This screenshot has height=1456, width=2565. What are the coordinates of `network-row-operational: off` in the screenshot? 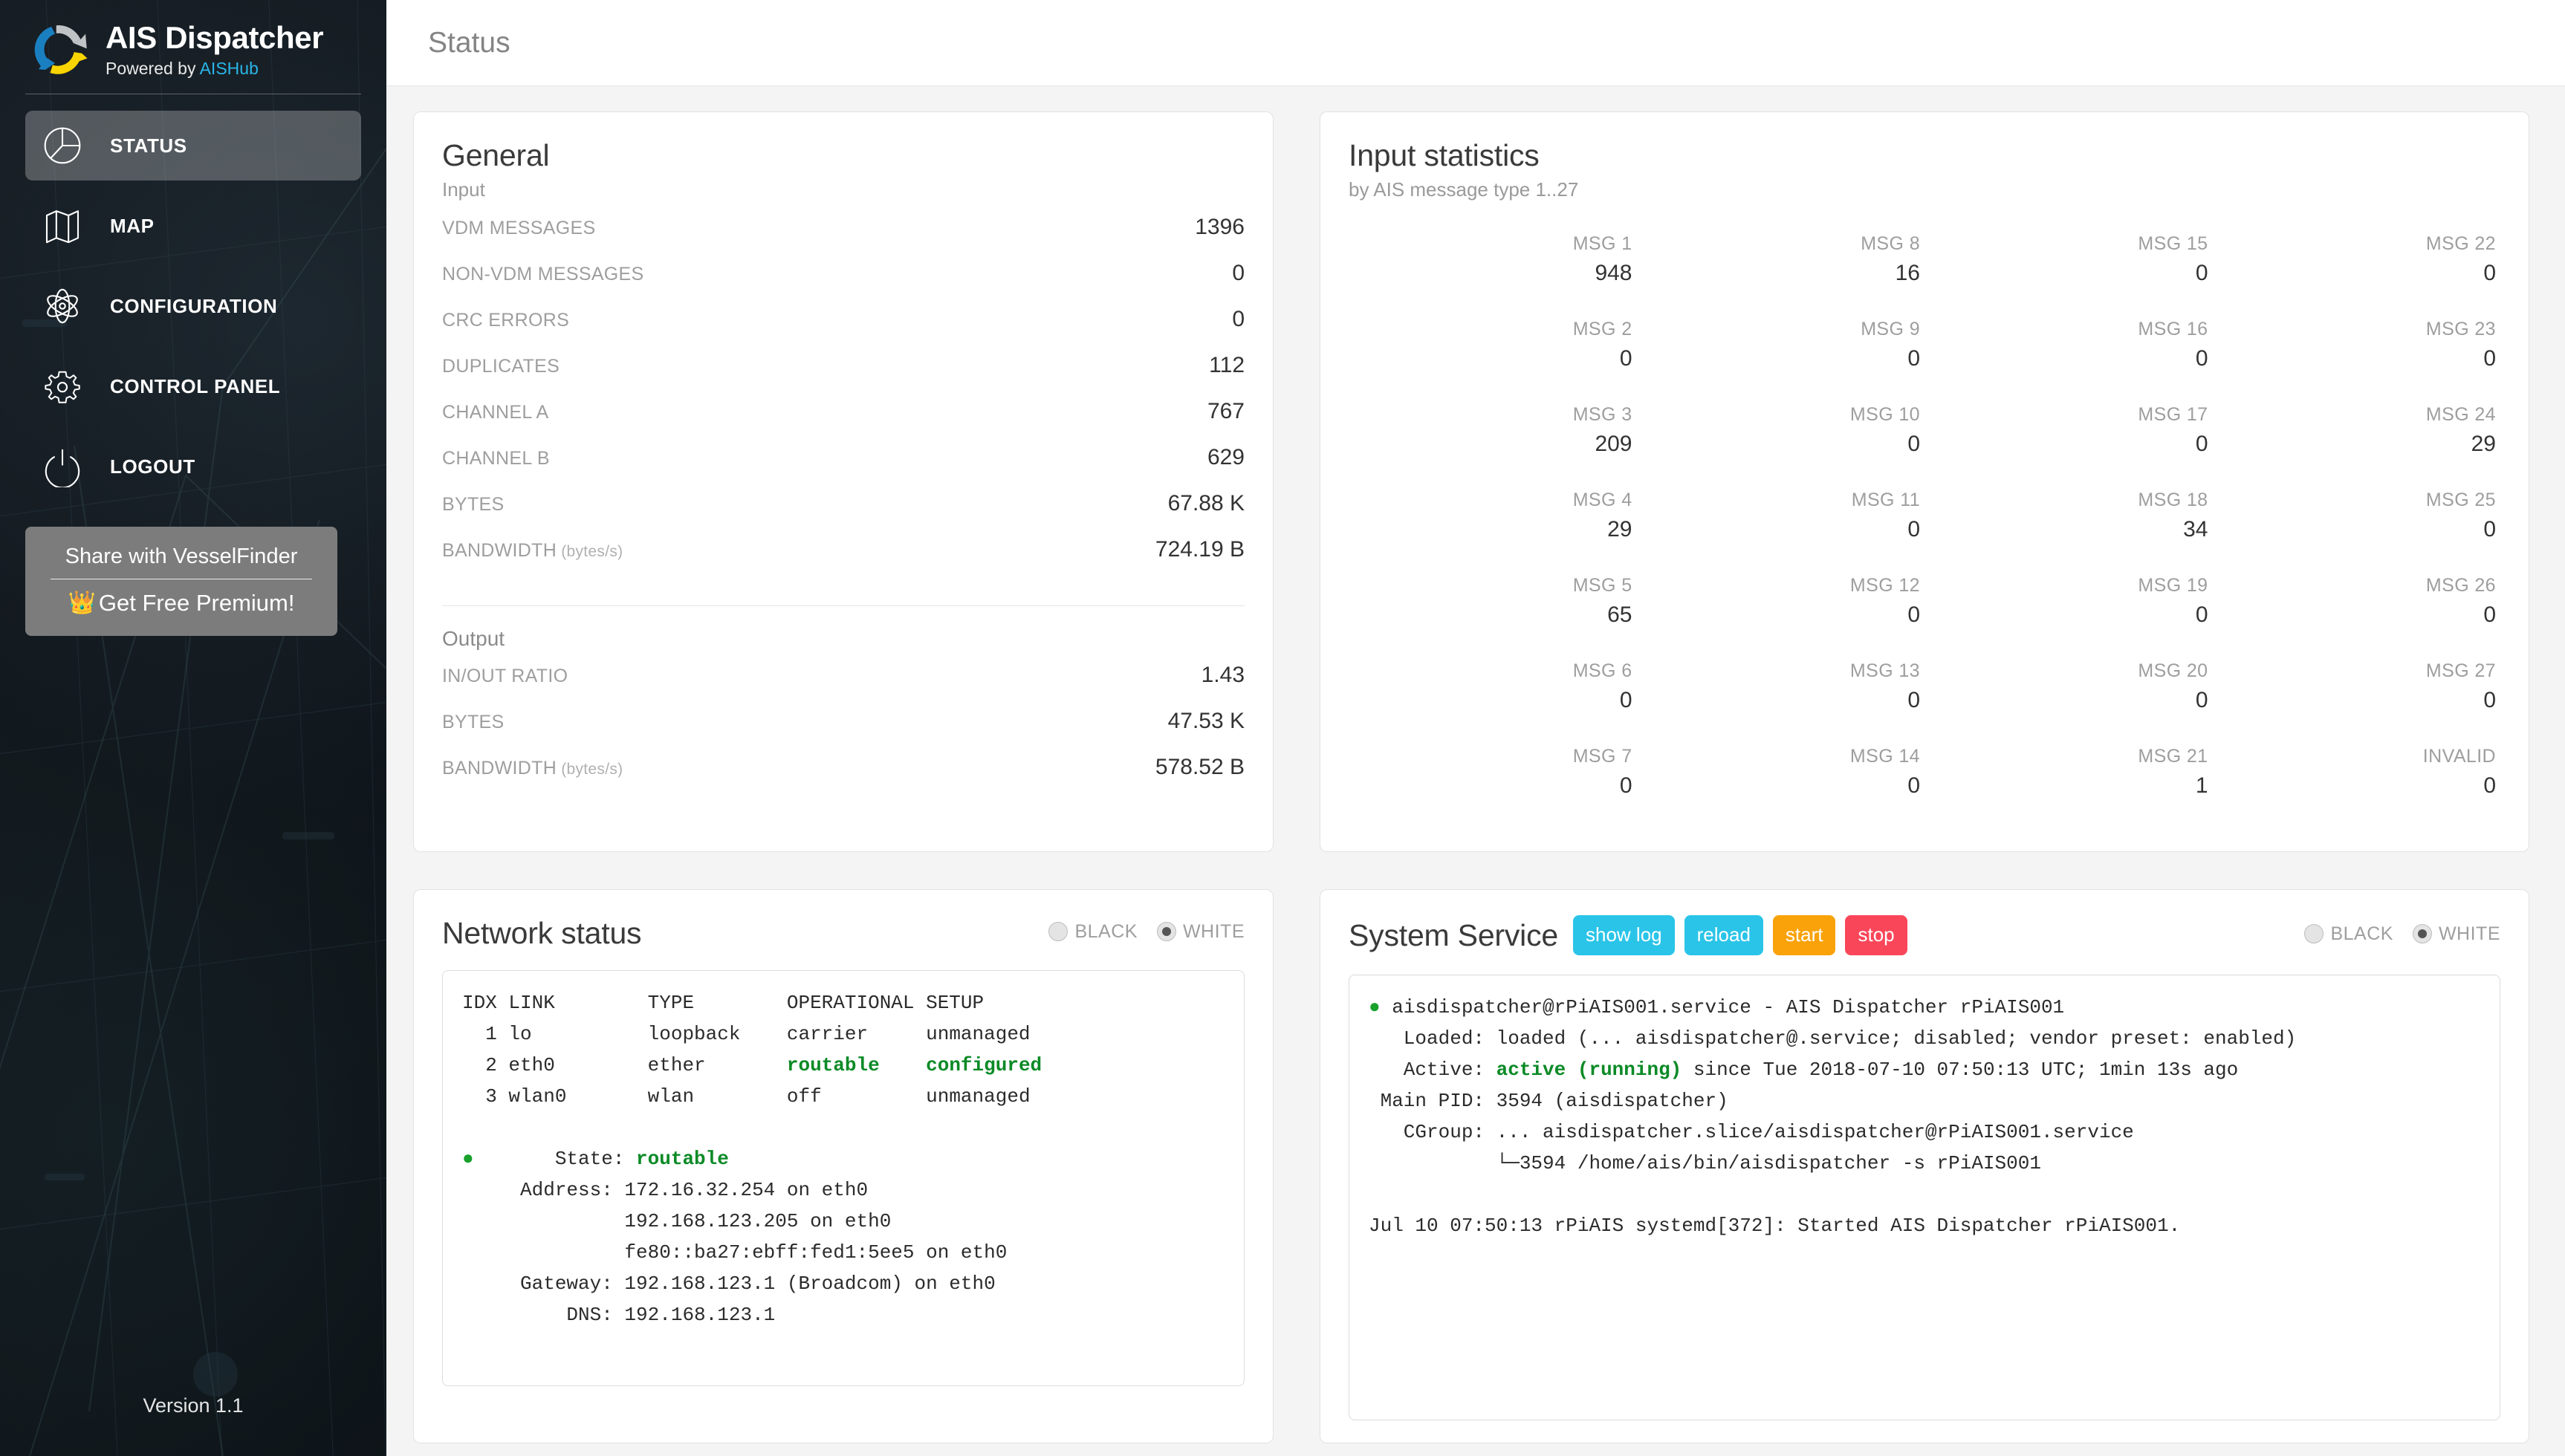 It's located at (804, 1096).